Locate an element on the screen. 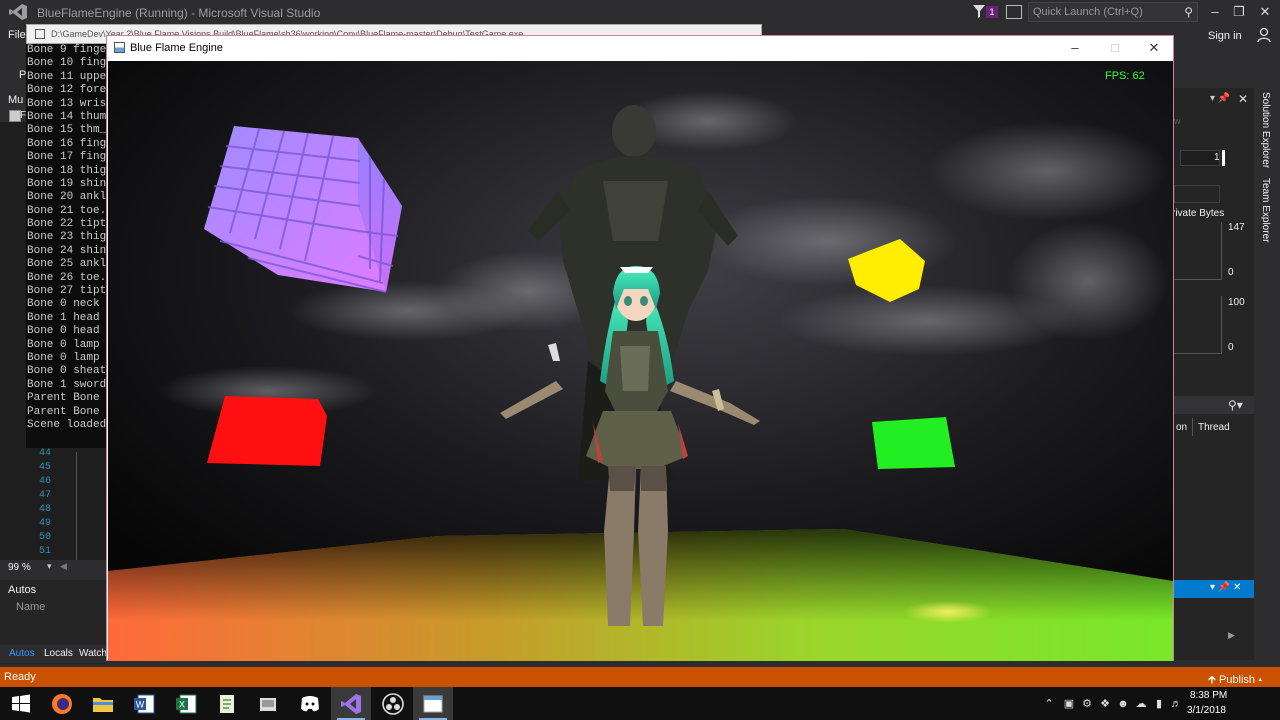 This screenshot has width=1280, height=720. autos-name-column: Name is located at coordinates (30, 607).